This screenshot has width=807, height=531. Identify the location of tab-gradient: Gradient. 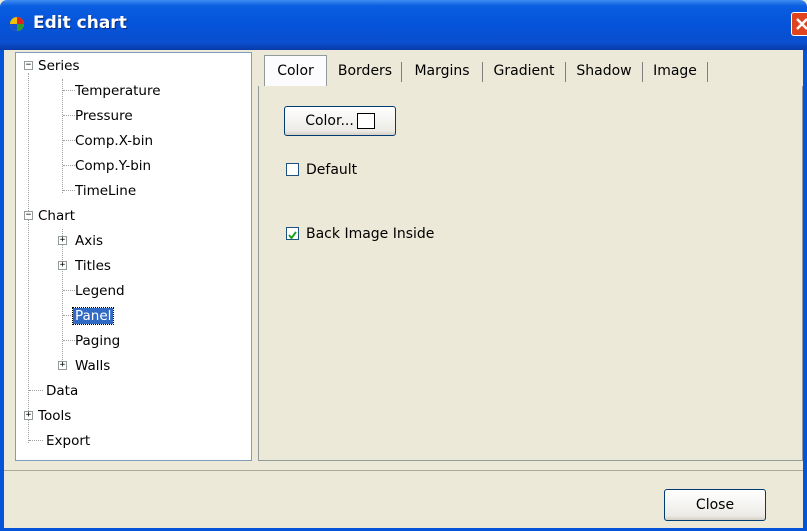
(524, 71).